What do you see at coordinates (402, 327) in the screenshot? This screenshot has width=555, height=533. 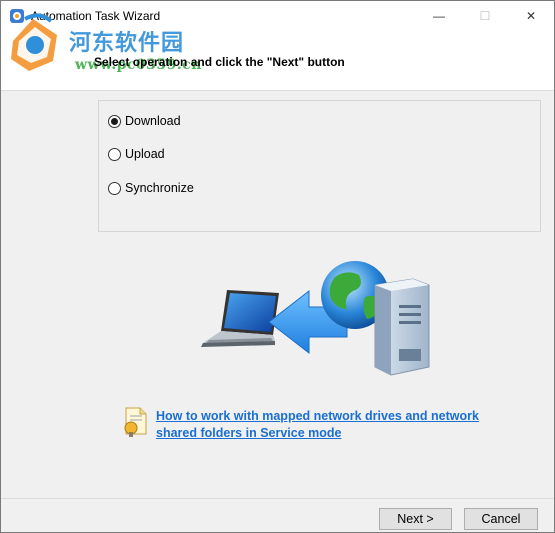 I see `server-icon` at bounding box center [402, 327].